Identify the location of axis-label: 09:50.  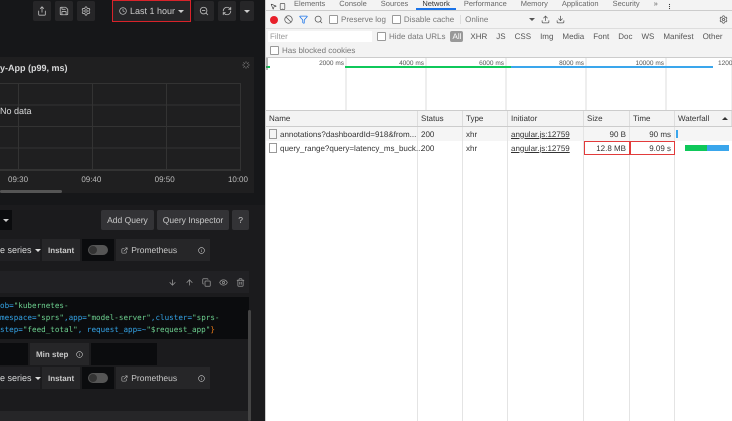
(164, 179).